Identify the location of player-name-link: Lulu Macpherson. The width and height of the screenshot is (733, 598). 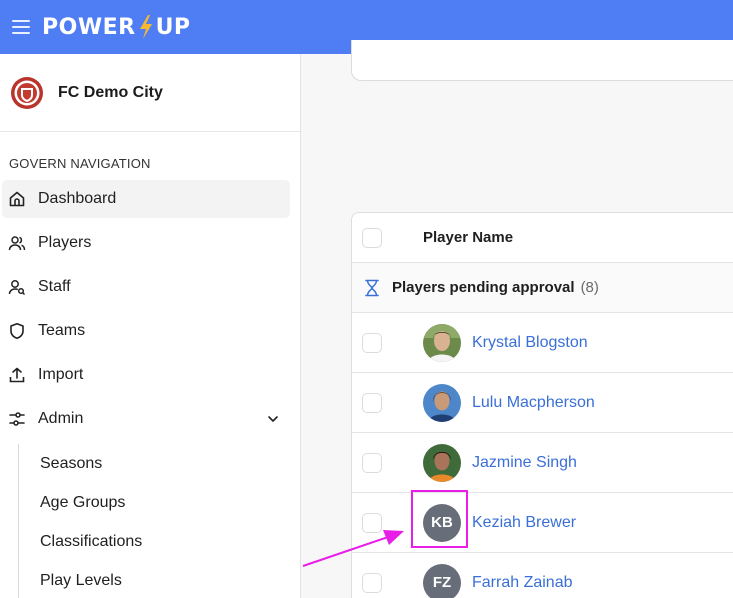
(533, 403).